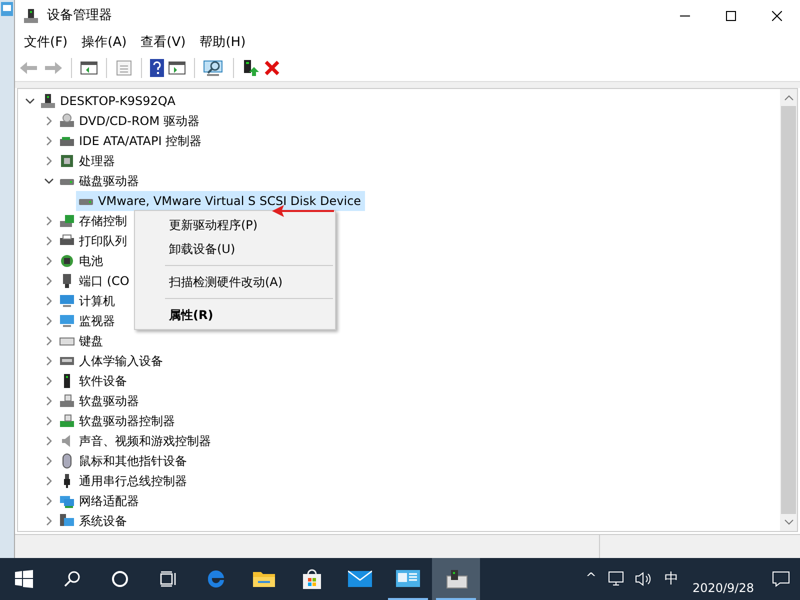 The image size is (800, 600). Describe the element at coordinates (235, 249) in the screenshot. I see `context-menu-item: 卸载设备(U)` at that location.